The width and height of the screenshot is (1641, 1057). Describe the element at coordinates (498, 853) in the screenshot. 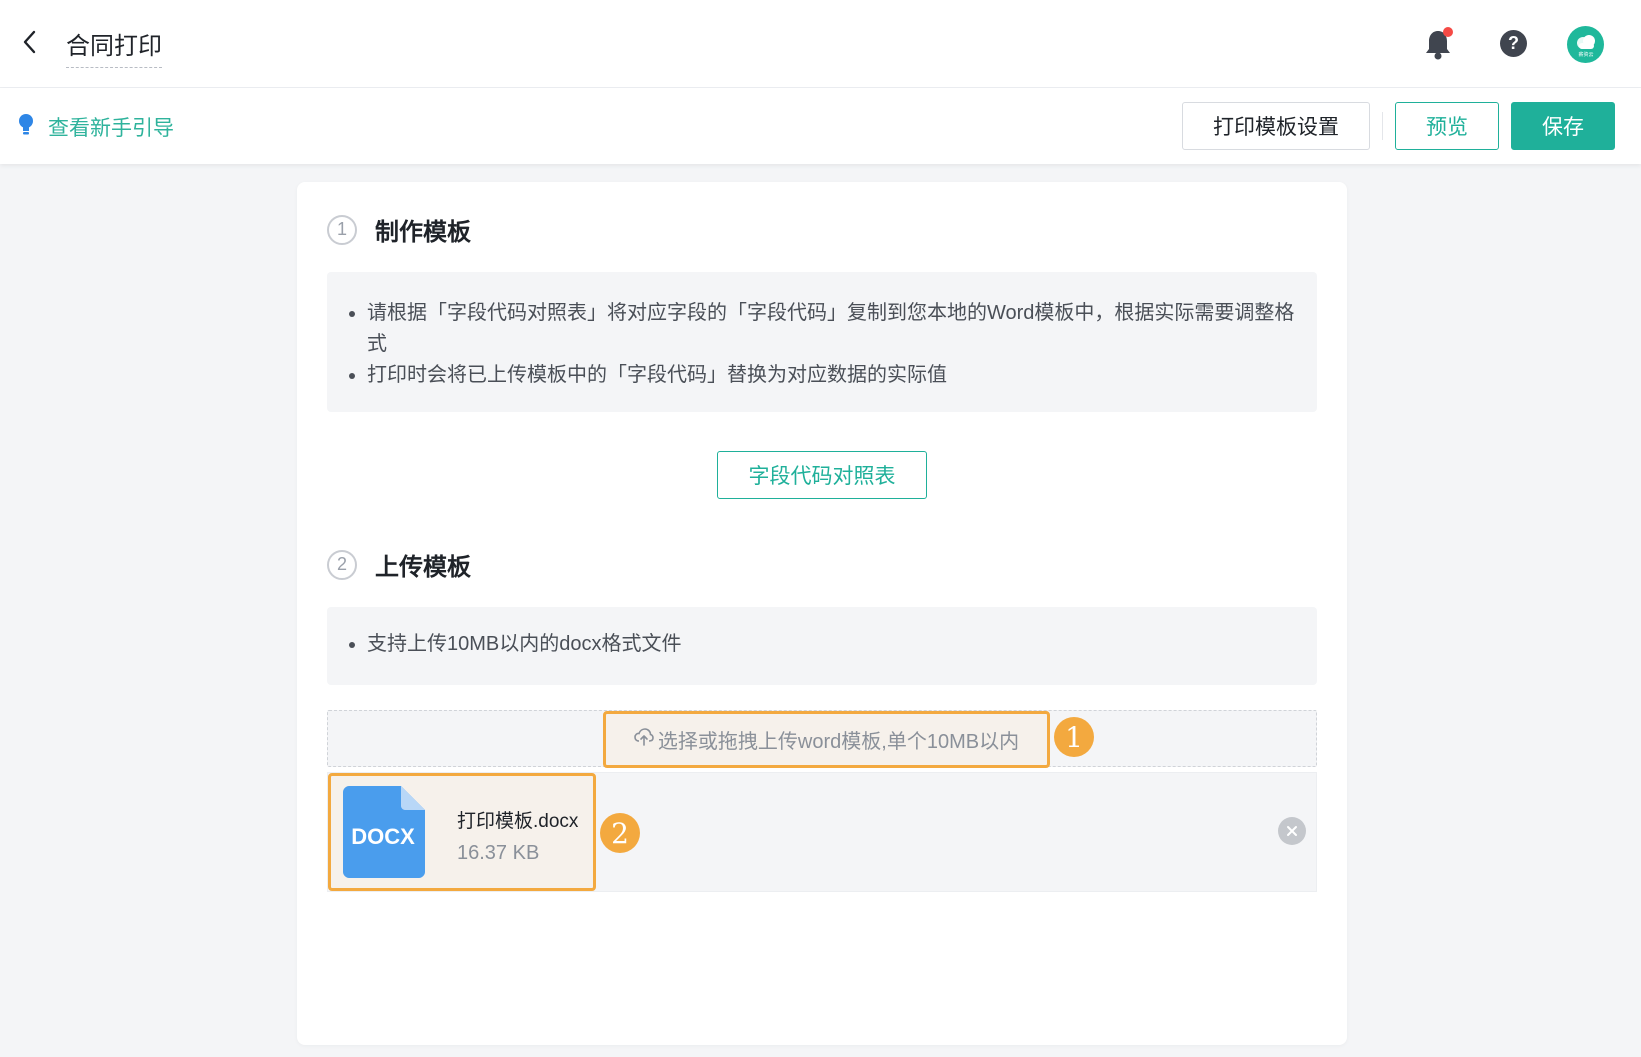

I see `file-size: 16.37 KB` at that location.